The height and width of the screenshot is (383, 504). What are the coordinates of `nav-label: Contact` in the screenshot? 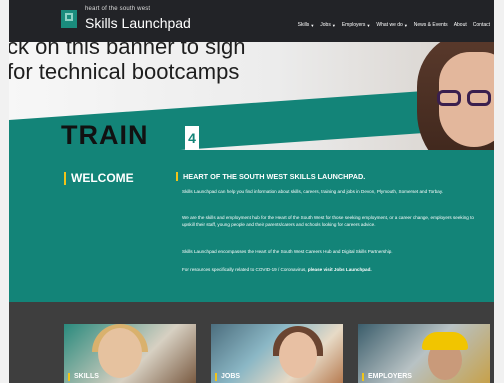 It's located at (481, 25).